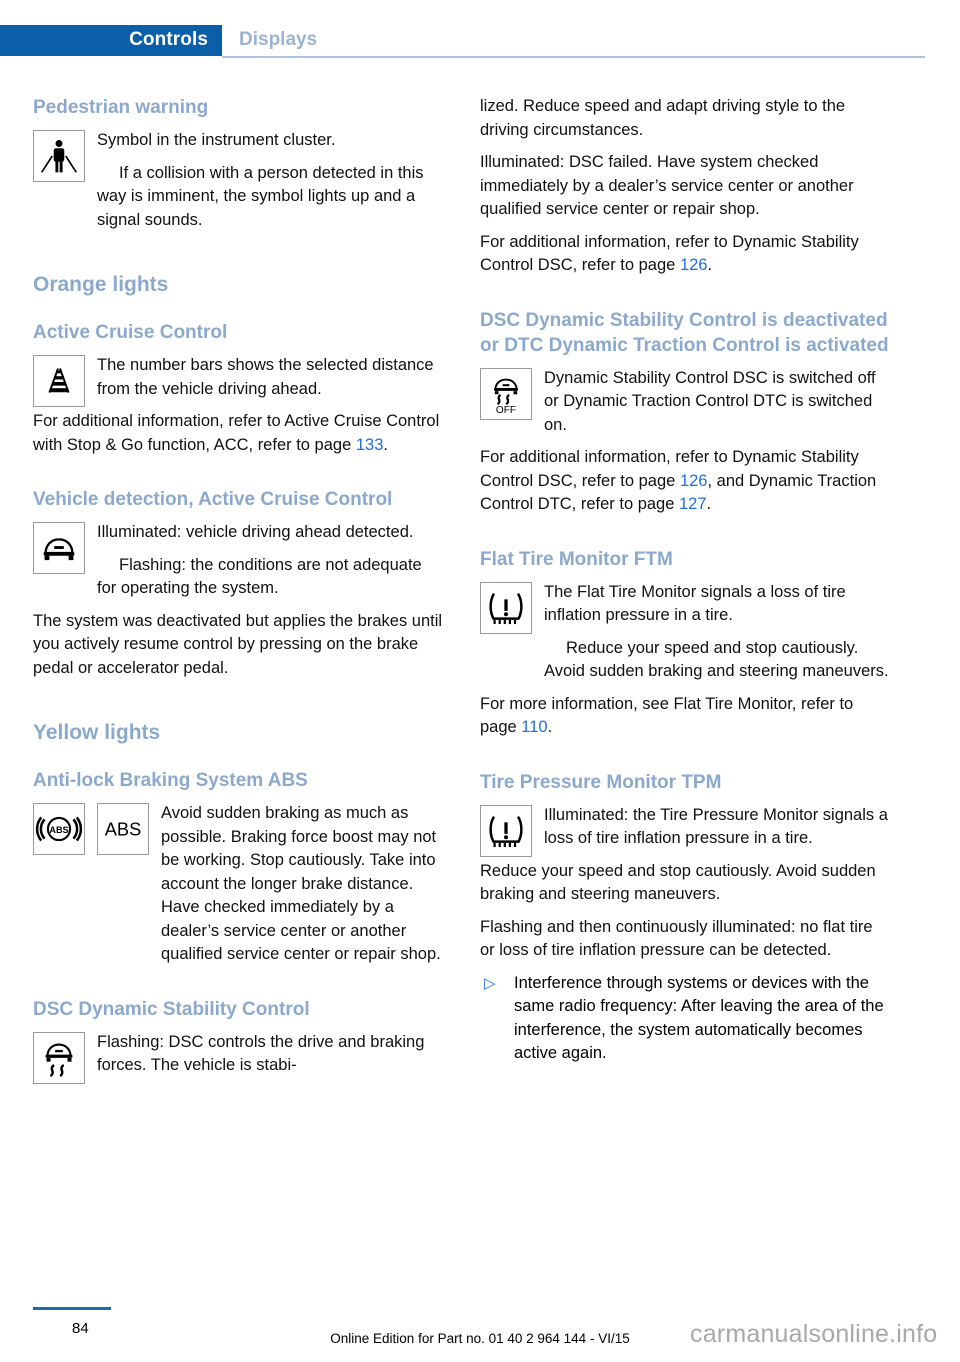 This screenshot has height=1362, width=960. Describe the element at coordinates (814, 1334) in the screenshot. I see `site-watermark: carmanualsonline.info` at that location.